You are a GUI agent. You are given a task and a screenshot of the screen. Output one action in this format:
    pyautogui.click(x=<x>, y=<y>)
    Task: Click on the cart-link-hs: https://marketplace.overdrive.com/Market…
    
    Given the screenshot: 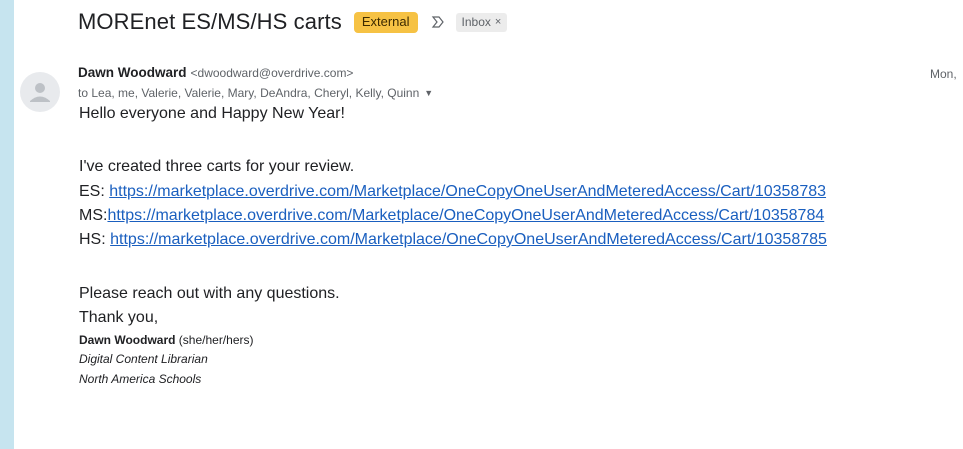 What is the action you would take?
    pyautogui.click(x=468, y=239)
    